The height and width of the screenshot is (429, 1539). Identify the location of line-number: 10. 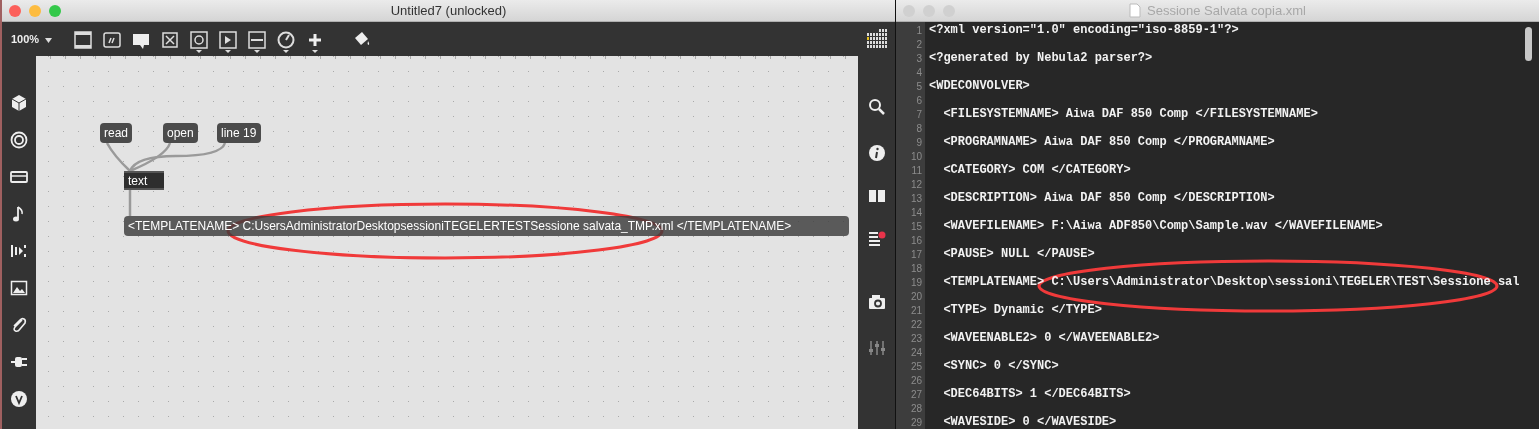
(915, 156).